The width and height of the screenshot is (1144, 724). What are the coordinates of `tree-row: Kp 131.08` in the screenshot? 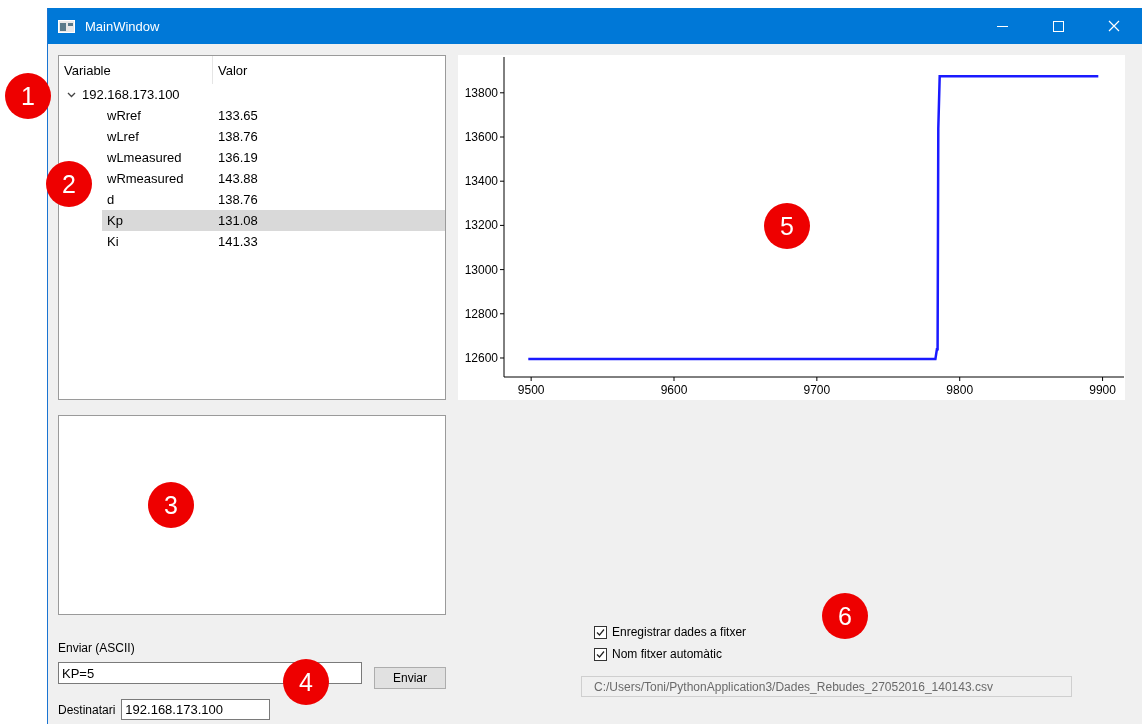 It's located at (273, 220).